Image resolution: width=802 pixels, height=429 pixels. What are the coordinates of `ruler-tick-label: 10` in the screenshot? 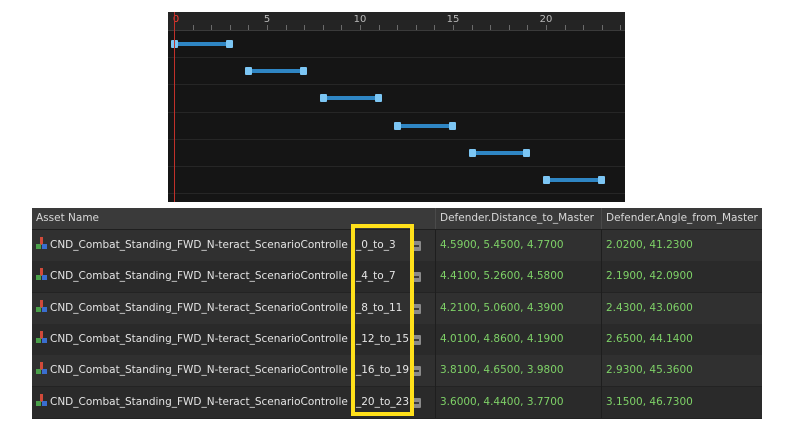 It's located at (360, 19).